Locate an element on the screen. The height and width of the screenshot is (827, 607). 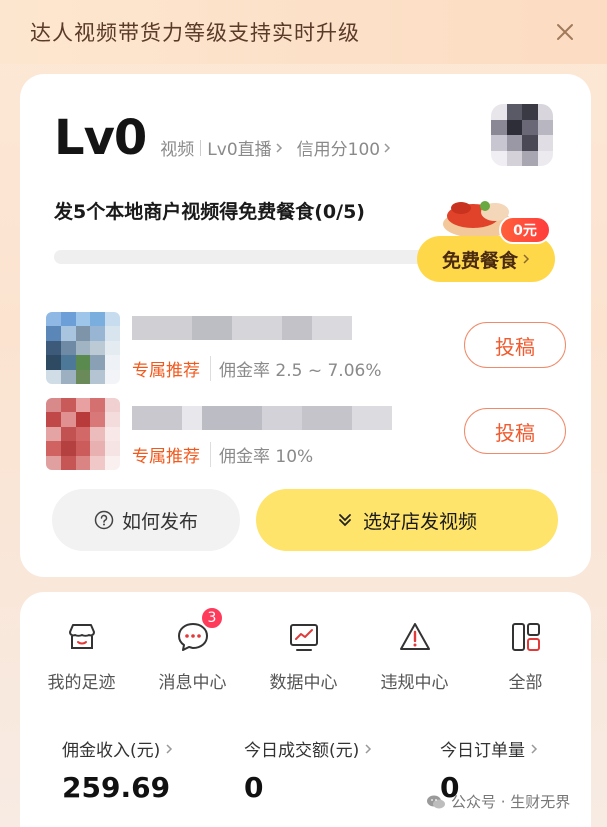
avatar is located at coordinates (522, 135).